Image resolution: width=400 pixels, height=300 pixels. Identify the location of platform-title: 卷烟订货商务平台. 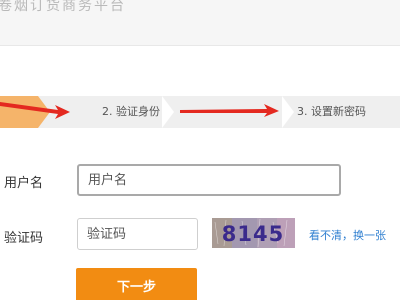
(63, 7).